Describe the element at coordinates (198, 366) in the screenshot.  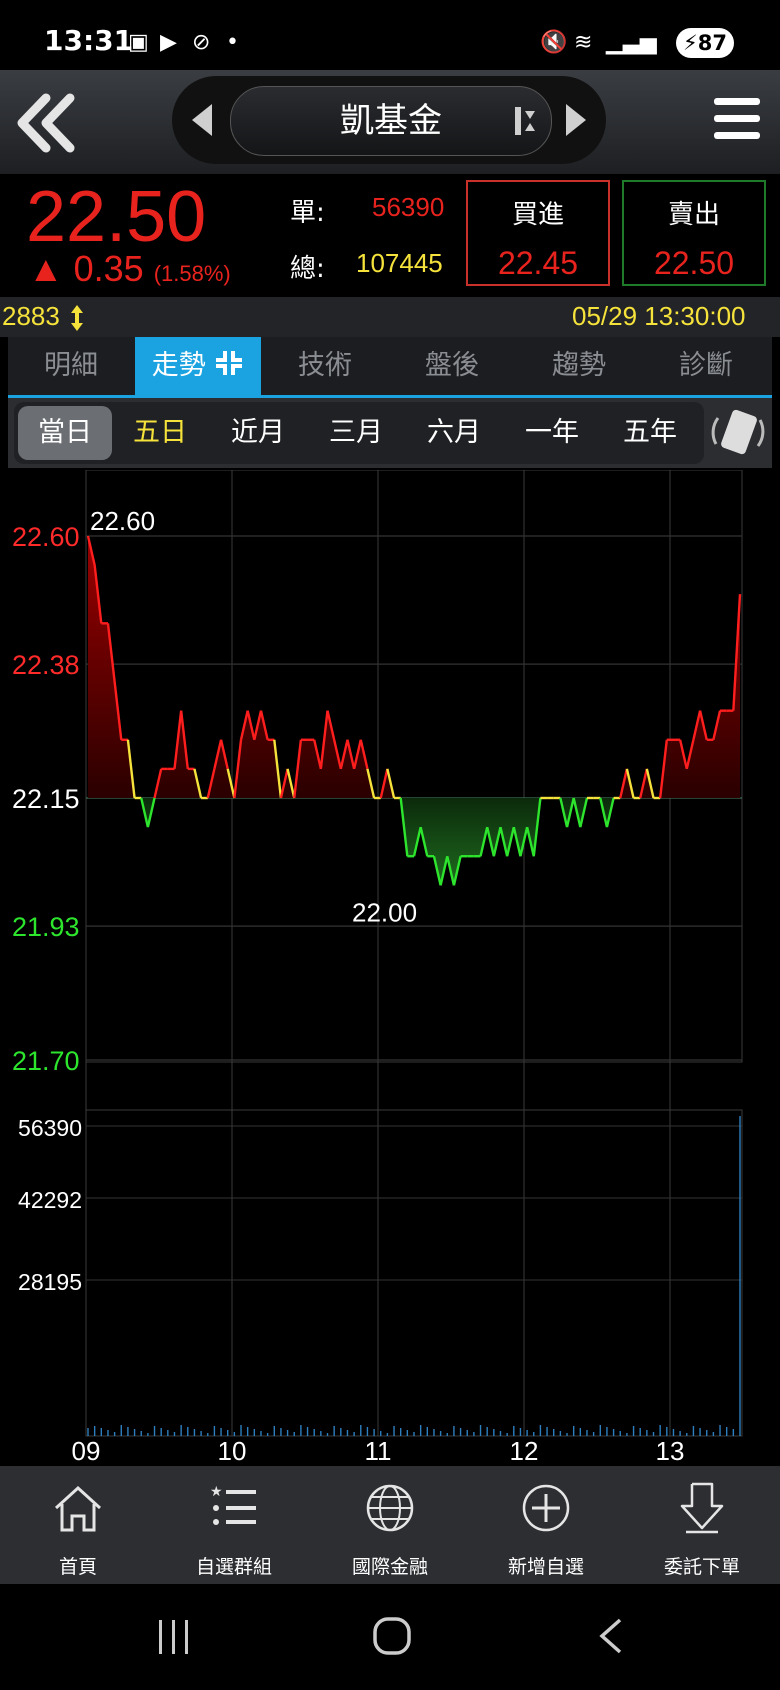
I see `tab-trend: 走勢` at that location.